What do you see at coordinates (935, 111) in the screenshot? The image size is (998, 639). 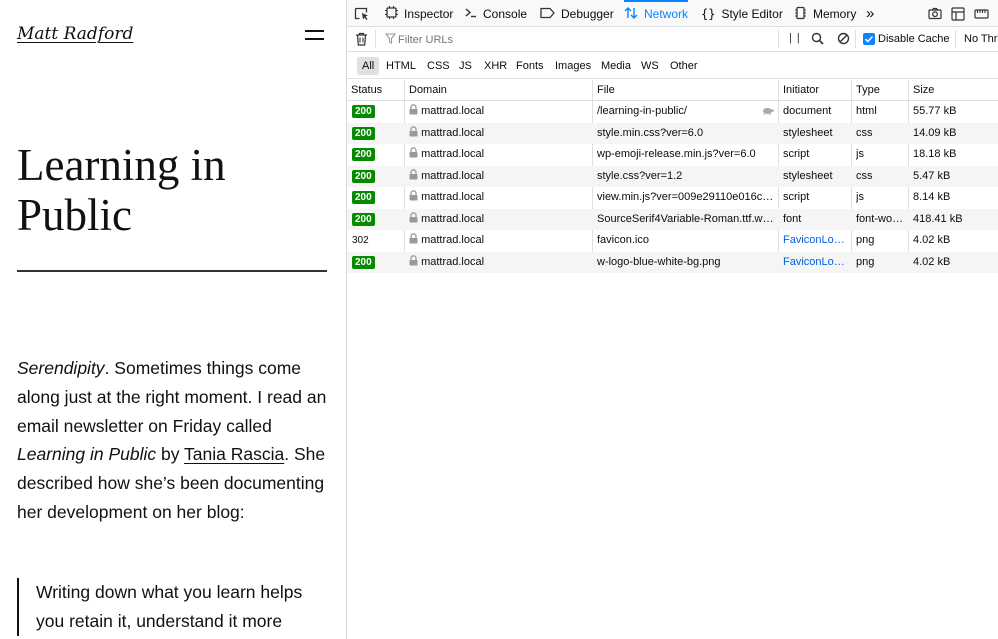 I see `size-text: 55.77 kB` at bounding box center [935, 111].